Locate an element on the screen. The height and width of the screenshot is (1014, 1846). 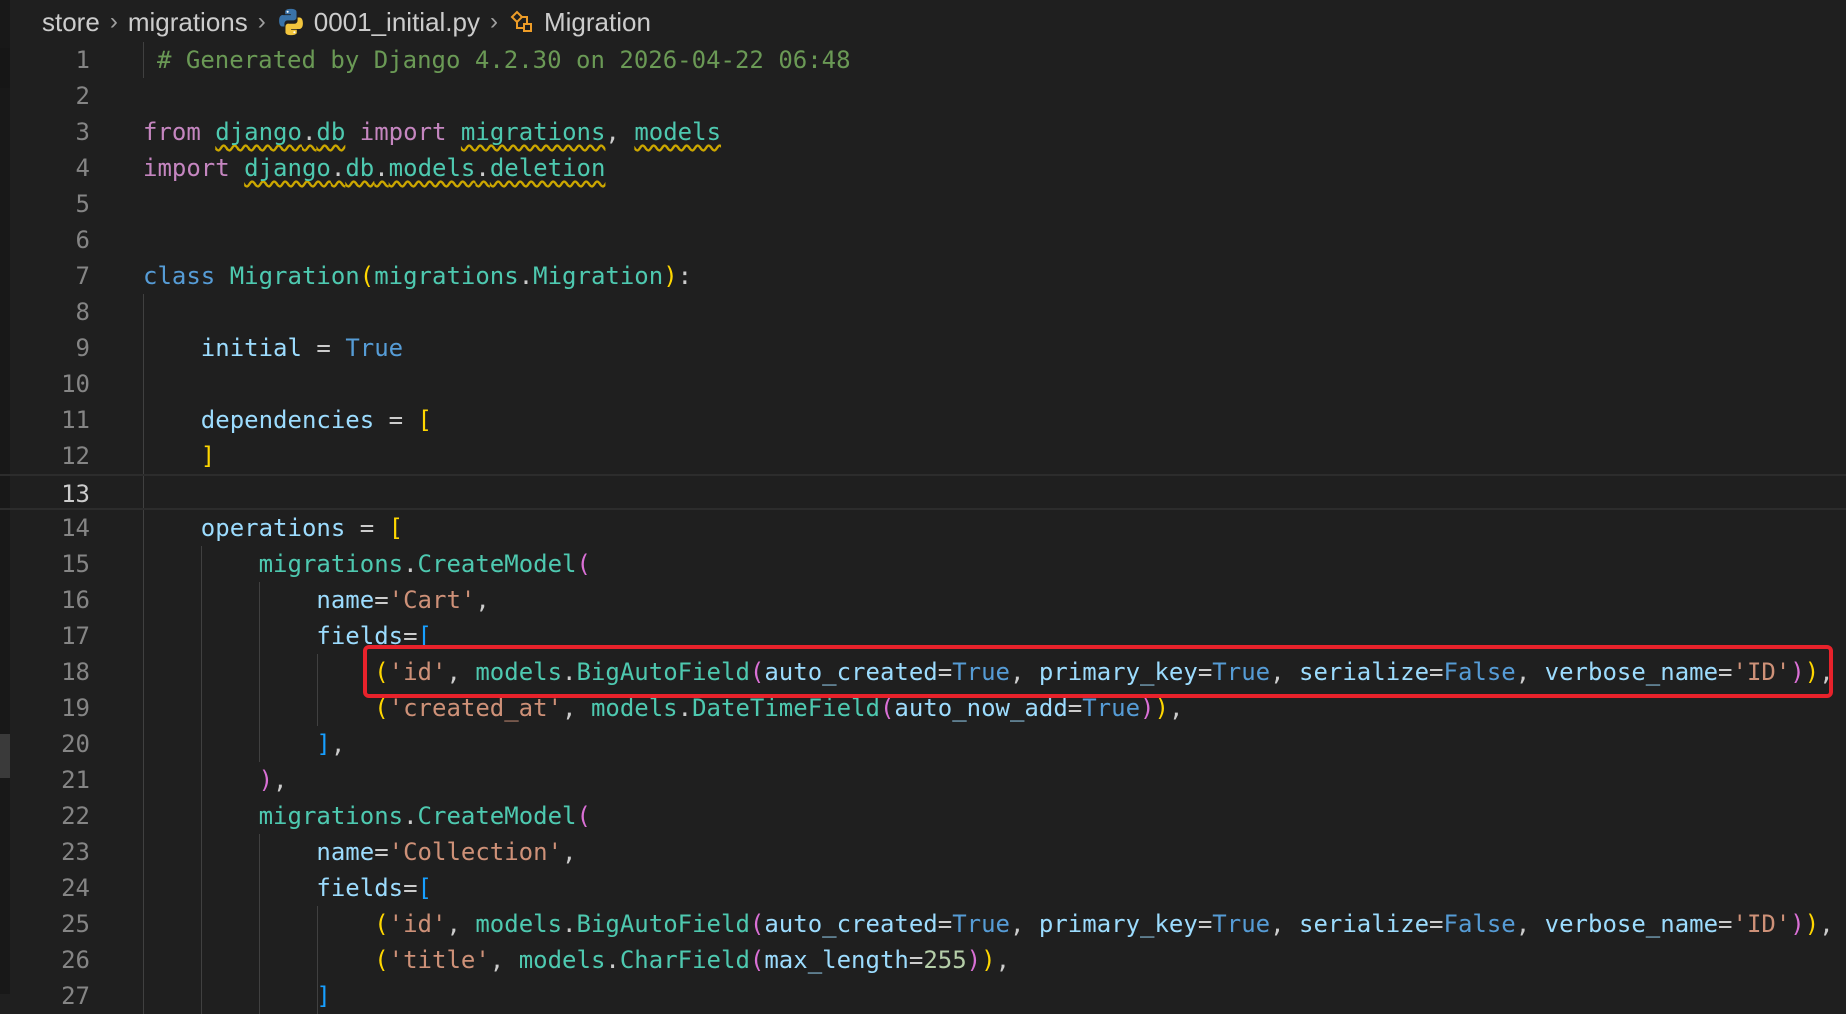
code-line: 12 ] is located at coordinates (923, 456).